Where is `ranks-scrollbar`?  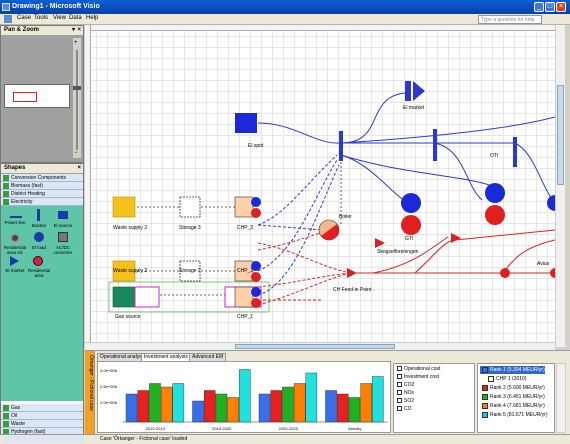 ranks-scrollbar is located at coordinates (561, 398).